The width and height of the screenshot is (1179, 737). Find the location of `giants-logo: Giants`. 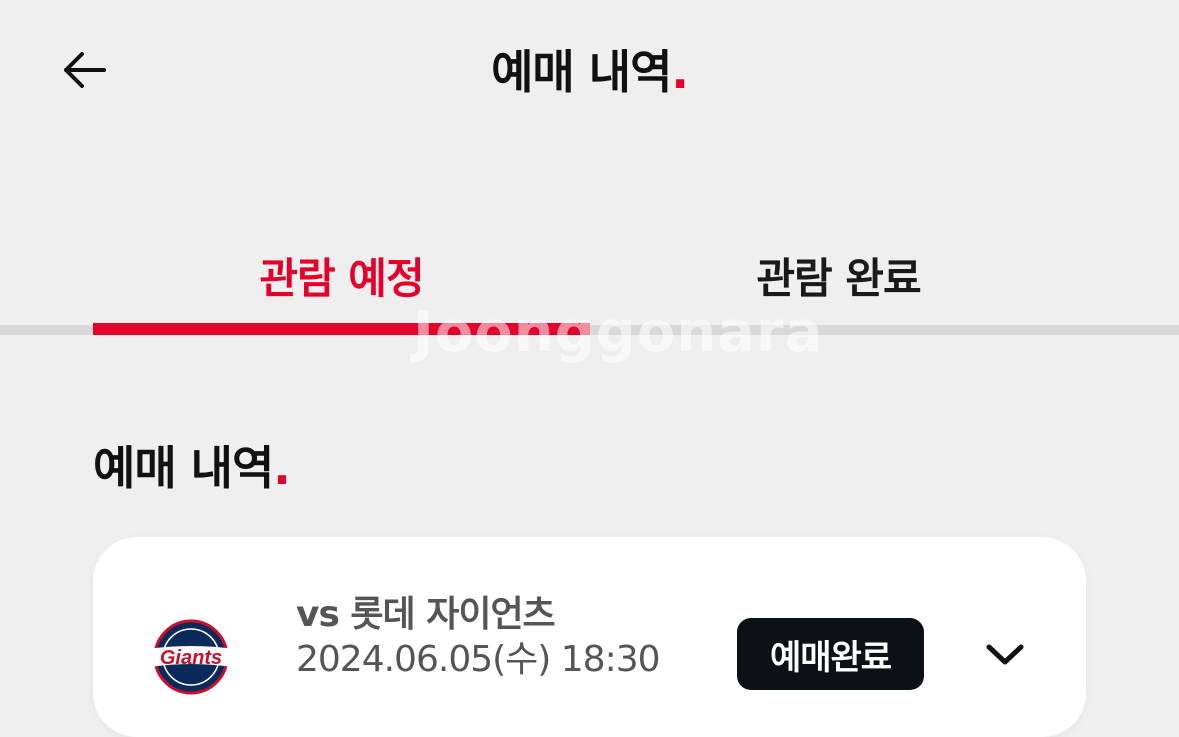

giants-logo: Giants is located at coordinates (191, 657).